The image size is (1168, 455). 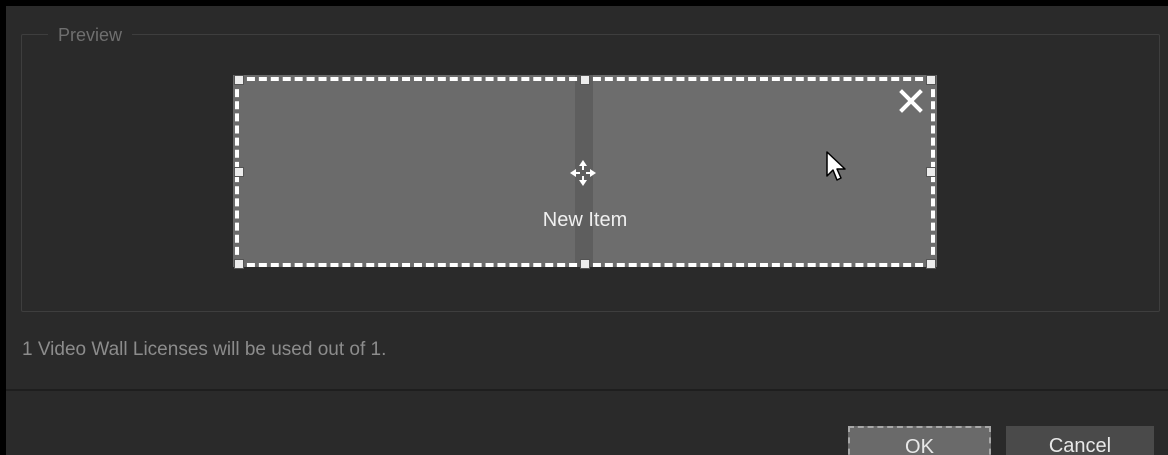 What do you see at coordinates (90, 35) in the screenshot?
I see `preview-legend: Preview` at bounding box center [90, 35].